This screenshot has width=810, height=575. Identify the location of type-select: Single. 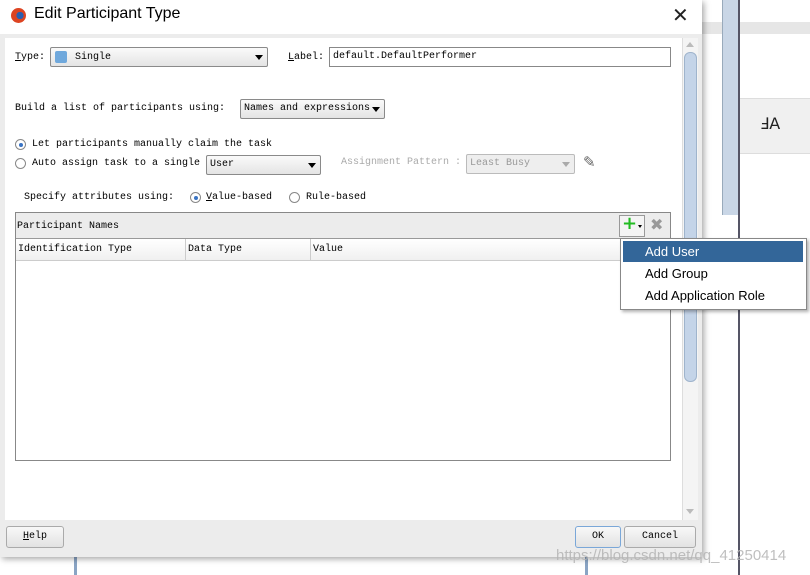
(159, 57).